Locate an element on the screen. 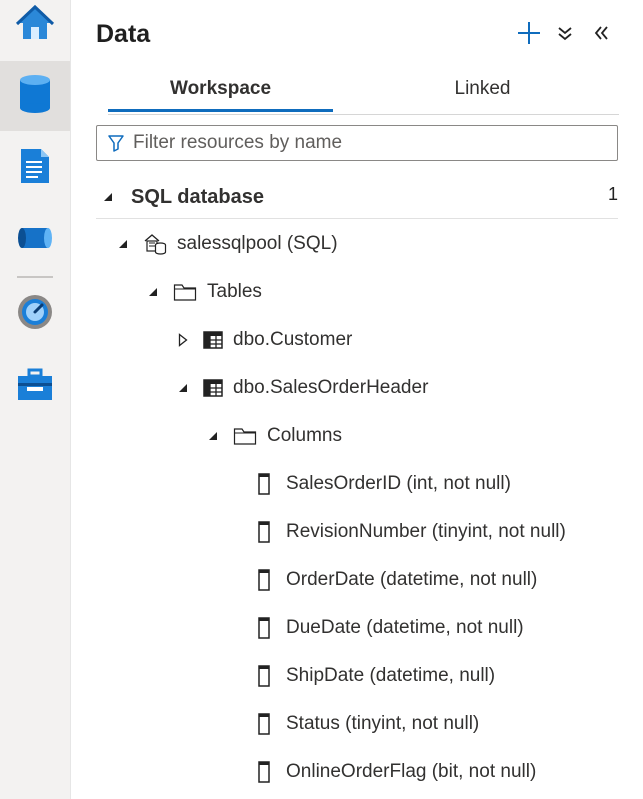 The width and height of the screenshot is (643, 799). filter-input is located at coordinates (368, 143).